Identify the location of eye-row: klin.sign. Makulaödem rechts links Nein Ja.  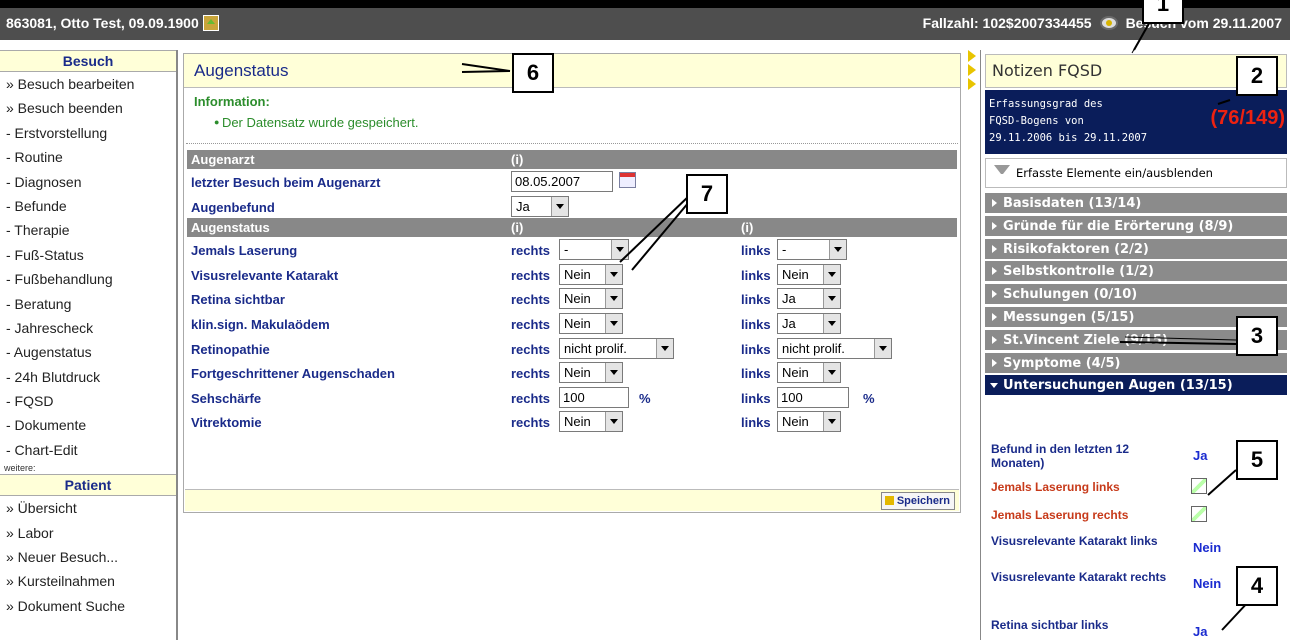
(572, 323).